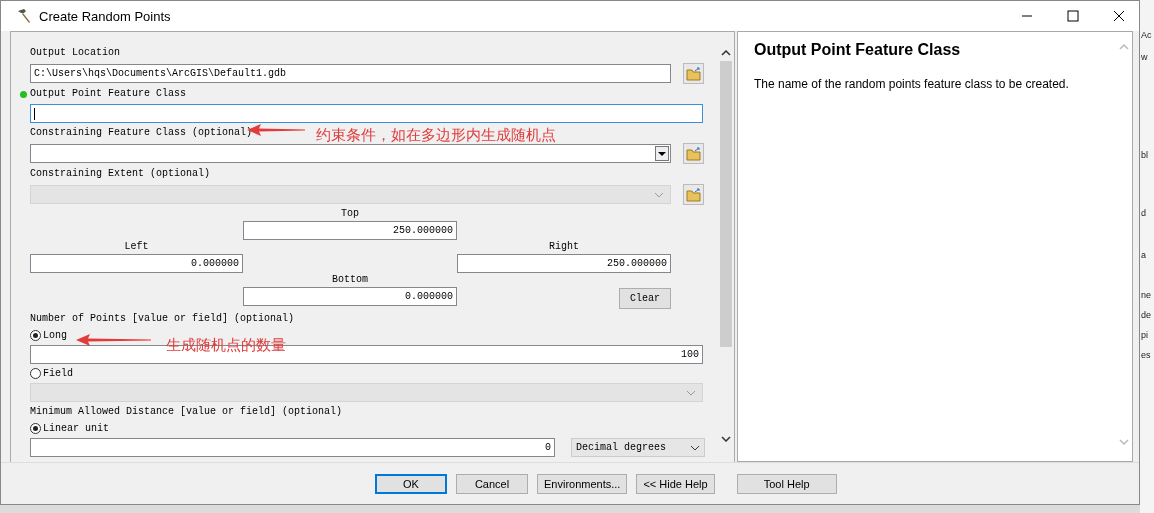 The height and width of the screenshot is (513, 1154). What do you see at coordinates (1143, 255) in the screenshot?
I see `background-text: a` at bounding box center [1143, 255].